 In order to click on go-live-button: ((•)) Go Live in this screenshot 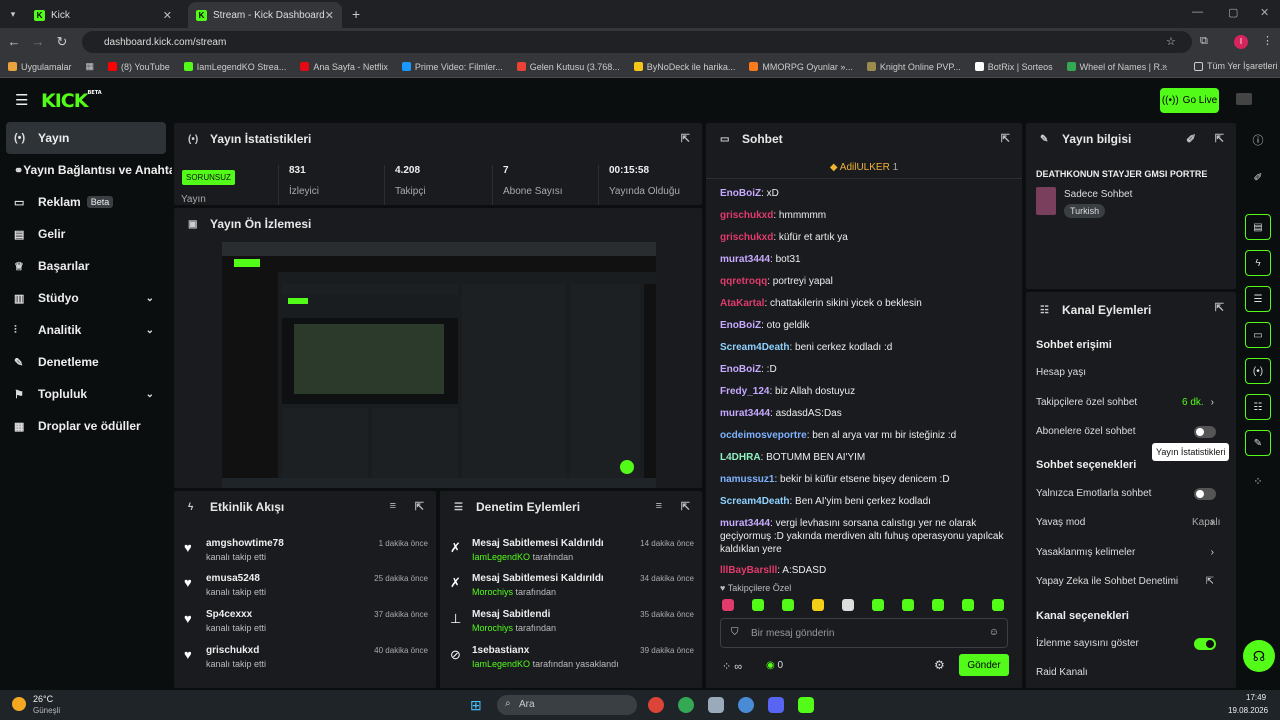, I will do `click(1189, 100)`.